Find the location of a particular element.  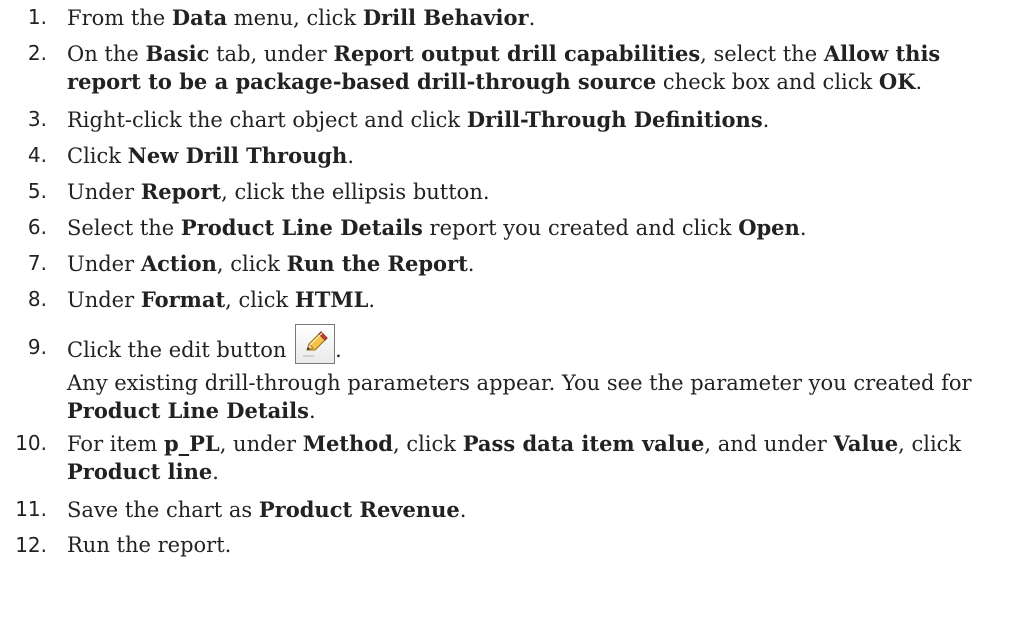

ui-term: New Drill Through is located at coordinates (237, 155).